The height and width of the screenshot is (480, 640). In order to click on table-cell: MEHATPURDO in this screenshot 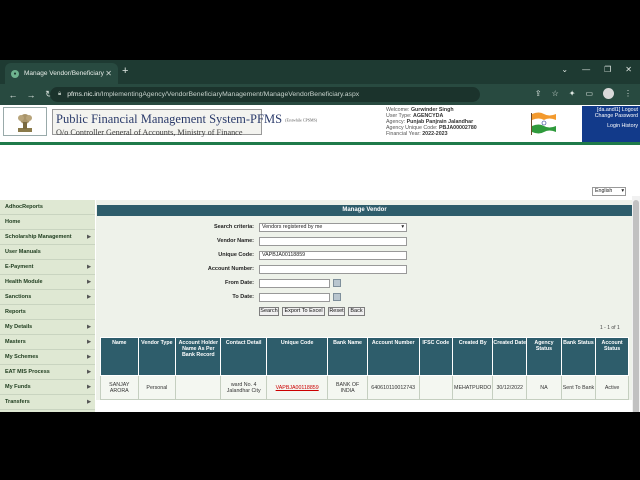, I will do `click(473, 387)`.